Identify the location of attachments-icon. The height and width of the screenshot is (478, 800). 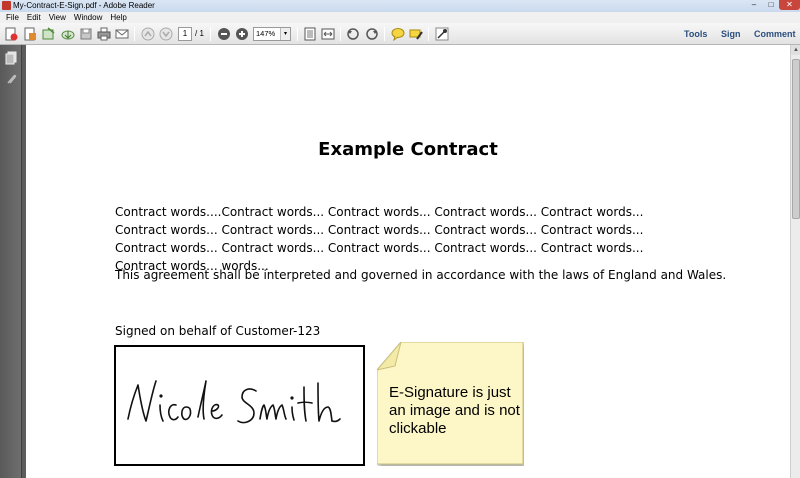
(11, 80).